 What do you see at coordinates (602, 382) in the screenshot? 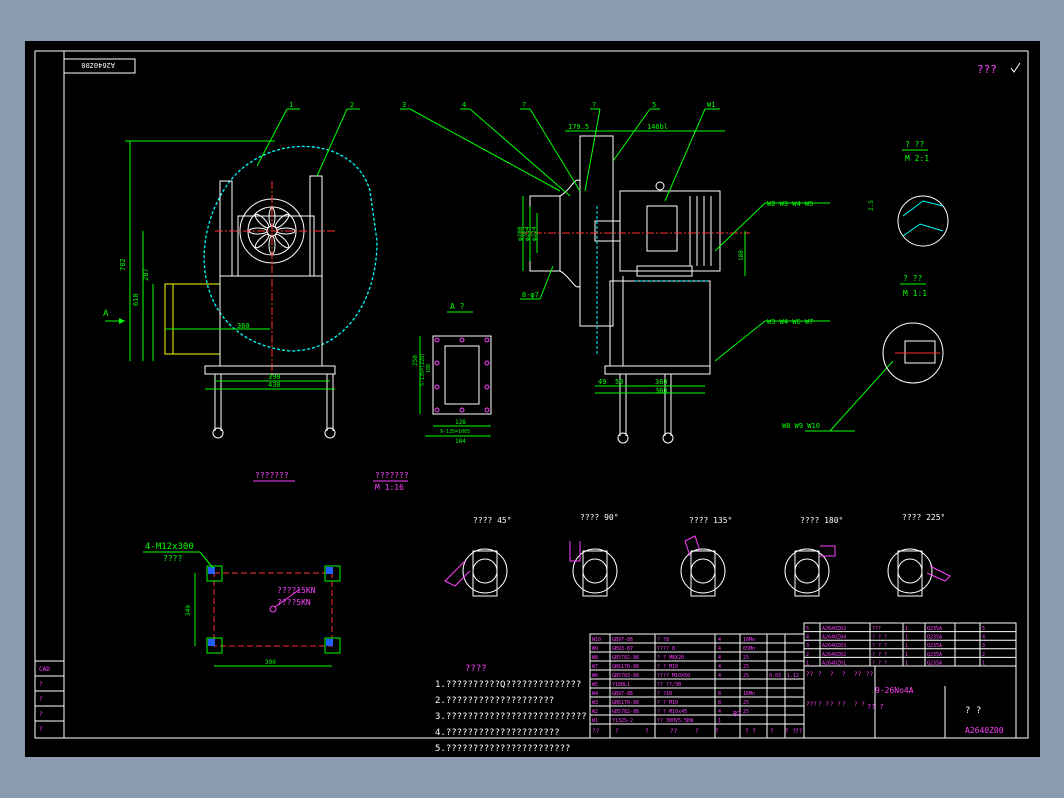
I see `svg-text: 49` at bounding box center [602, 382].